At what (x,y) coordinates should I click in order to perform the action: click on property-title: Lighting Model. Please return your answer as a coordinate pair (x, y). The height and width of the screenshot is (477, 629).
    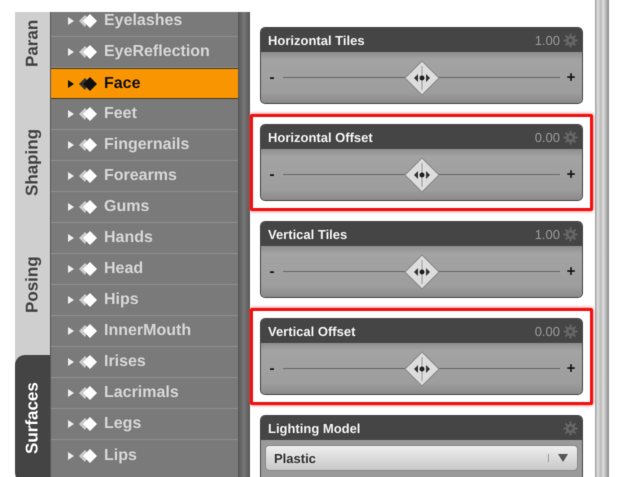
    Looking at the image, I should click on (315, 428).